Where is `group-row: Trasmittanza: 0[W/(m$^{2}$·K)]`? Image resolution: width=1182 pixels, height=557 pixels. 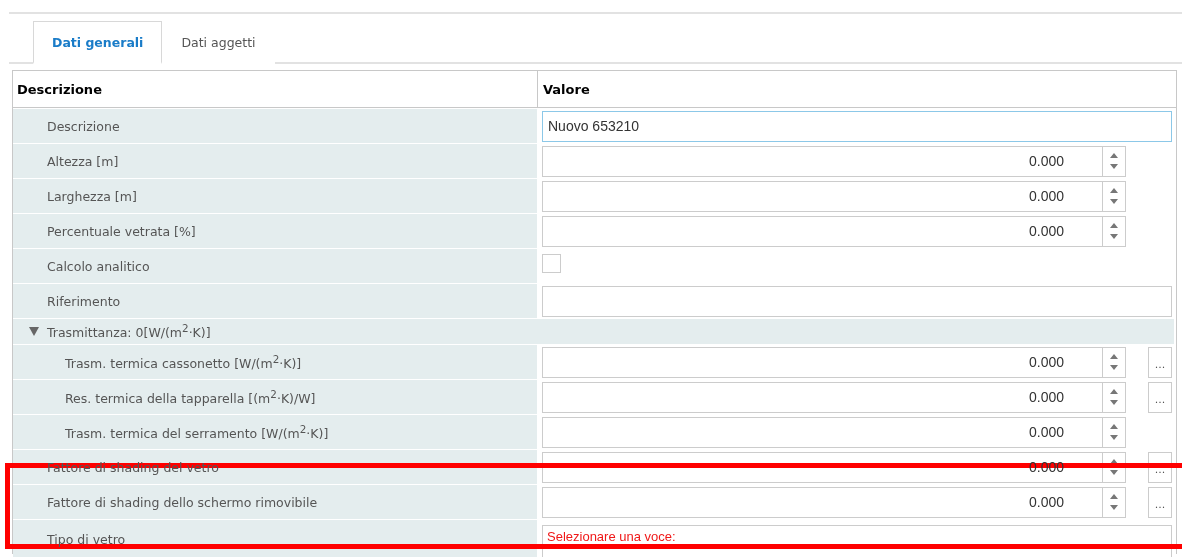 group-row: Trasmittanza: 0[W/(m$^{2}$·K)] is located at coordinates (593, 331).